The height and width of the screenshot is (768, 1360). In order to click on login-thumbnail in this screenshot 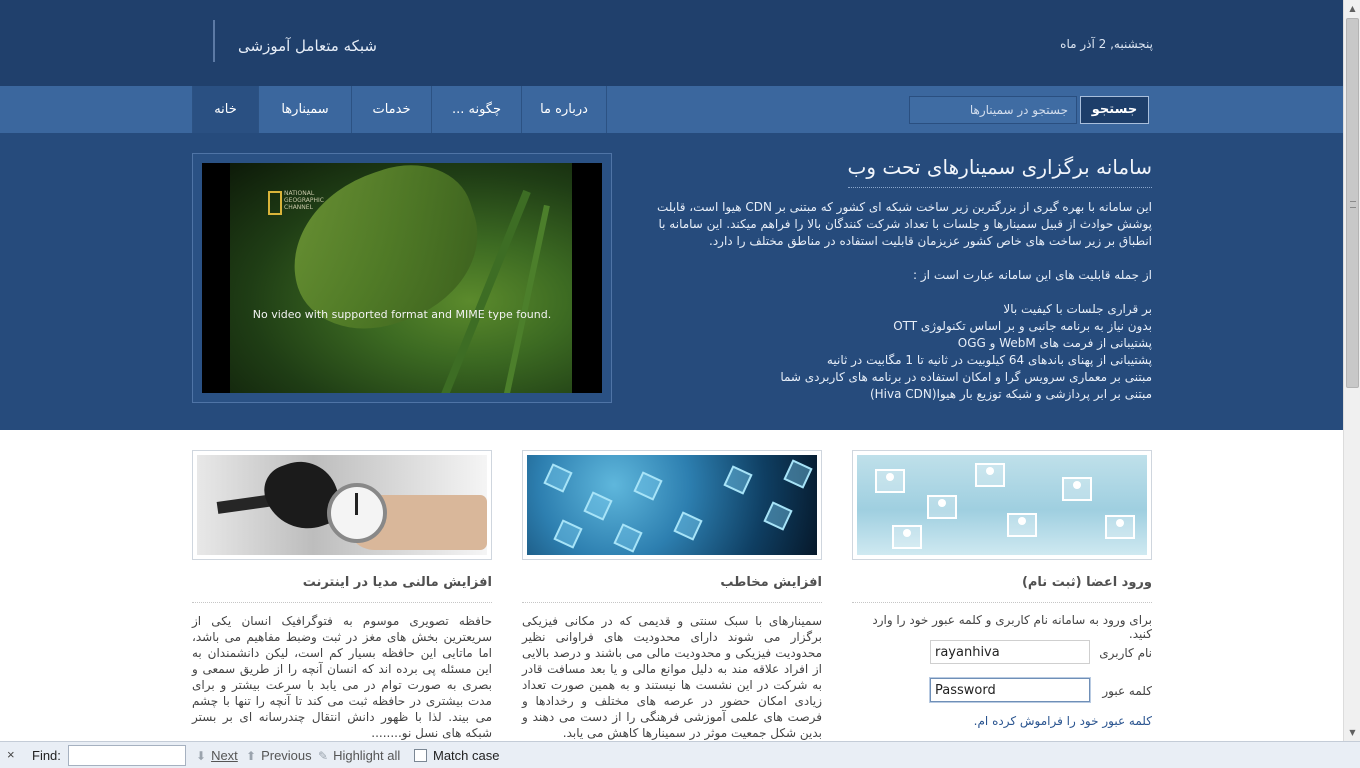, I will do `click(1002, 505)`.